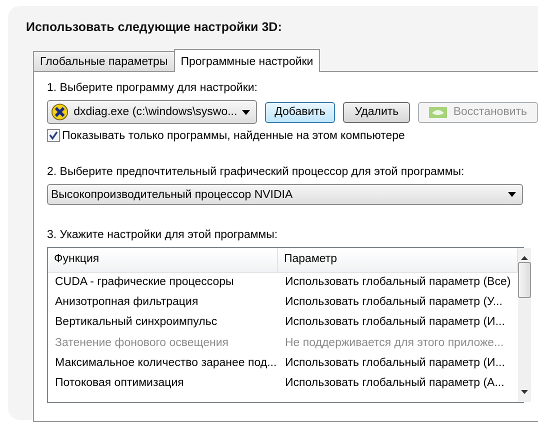  Describe the element at coordinates (163, 260) in the screenshot. I see `column-header: Функция` at that location.